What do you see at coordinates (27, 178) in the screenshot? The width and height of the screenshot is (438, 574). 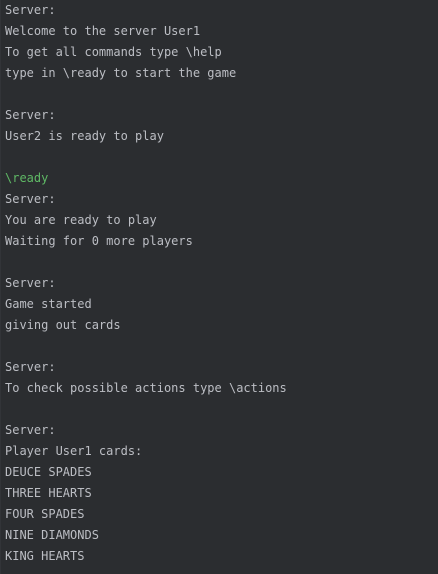 I see `user-command-line: \ready` at bounding box center [27, 178].